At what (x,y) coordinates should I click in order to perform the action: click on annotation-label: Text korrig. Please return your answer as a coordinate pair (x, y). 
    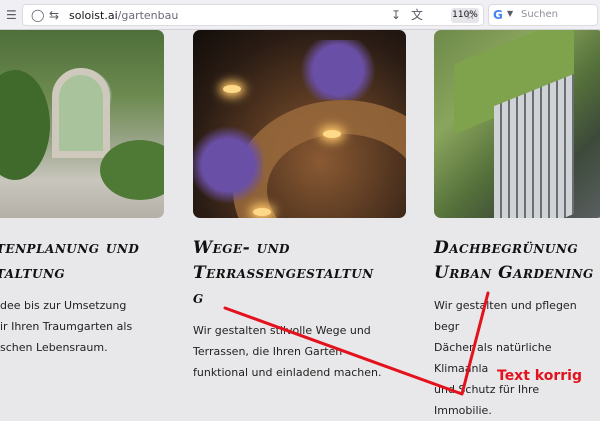
    Looking at the image, I should click on (539, 376).